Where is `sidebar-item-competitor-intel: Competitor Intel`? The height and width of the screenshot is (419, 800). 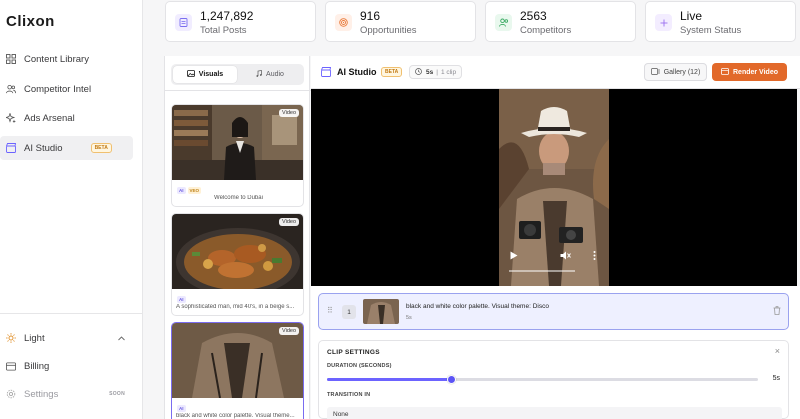 sidebar-item-competitor-intel: Competitor Intel is located at coordinates (71, 89).